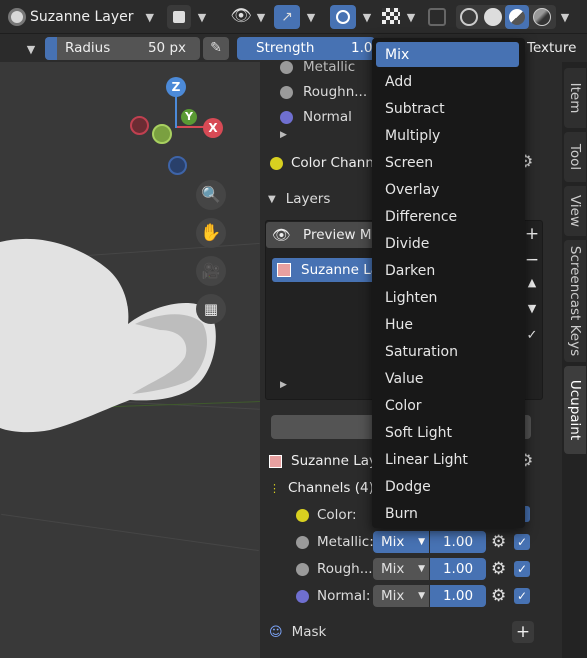  Describe the element at coordinates (447, 243) in the screenshot. I see `blend-mode-item: Divide` at that location.